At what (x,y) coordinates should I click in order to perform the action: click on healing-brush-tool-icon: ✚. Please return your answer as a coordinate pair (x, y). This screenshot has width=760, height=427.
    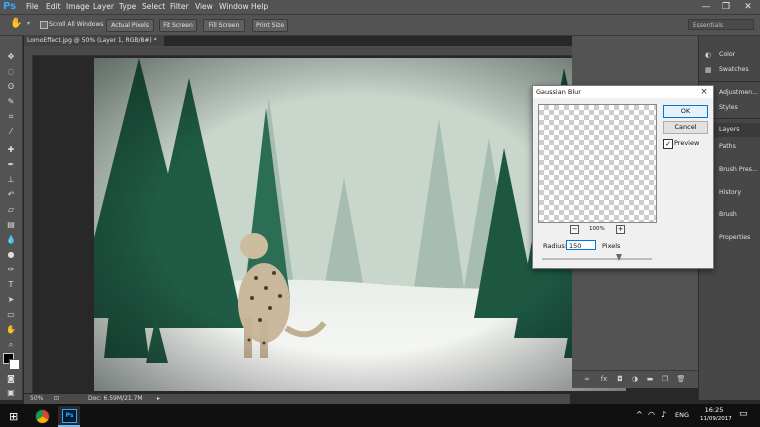
    Looking at the image, I should click on (11, 149).